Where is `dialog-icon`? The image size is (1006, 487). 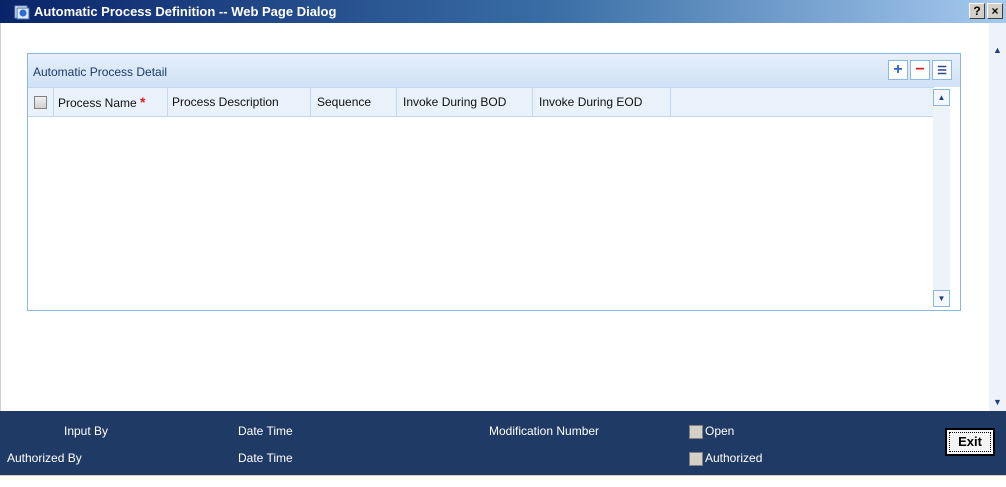 dialog-icon is located at coordinates (22, 12).